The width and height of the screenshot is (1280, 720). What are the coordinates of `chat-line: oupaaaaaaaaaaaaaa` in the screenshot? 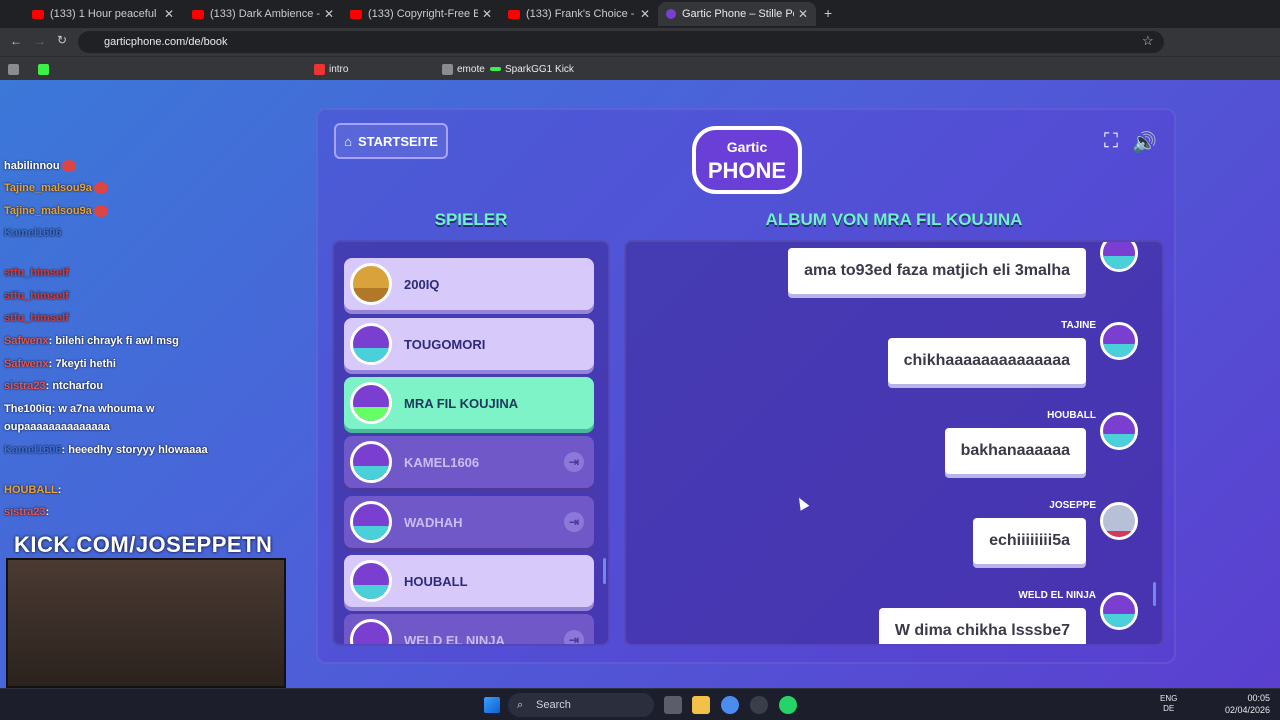 It's located at (57, 427).